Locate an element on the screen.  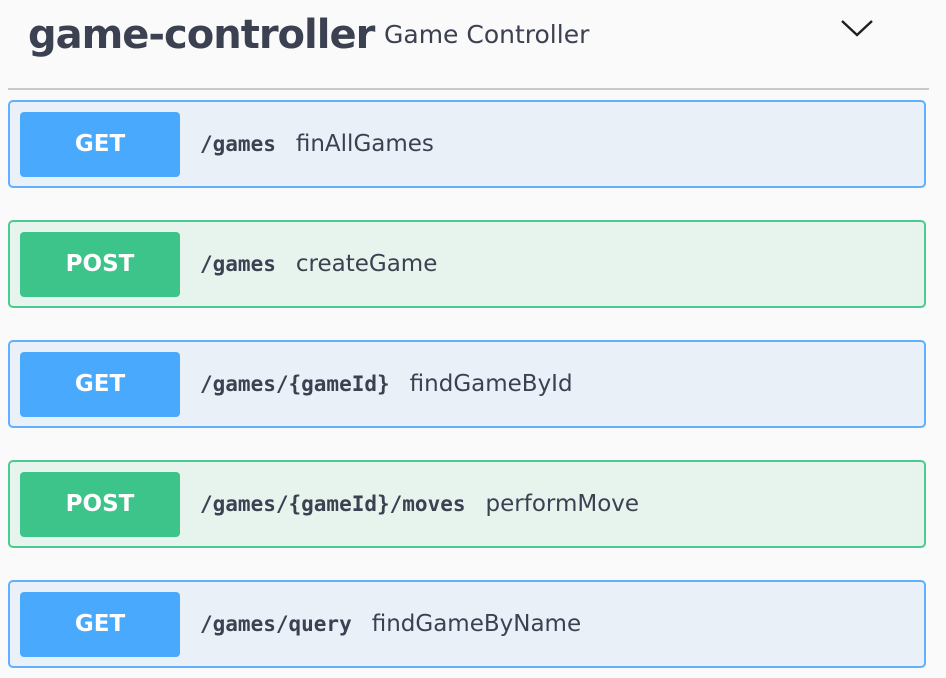
operation-summary: finAllGames is located at coordinates (364, 144).